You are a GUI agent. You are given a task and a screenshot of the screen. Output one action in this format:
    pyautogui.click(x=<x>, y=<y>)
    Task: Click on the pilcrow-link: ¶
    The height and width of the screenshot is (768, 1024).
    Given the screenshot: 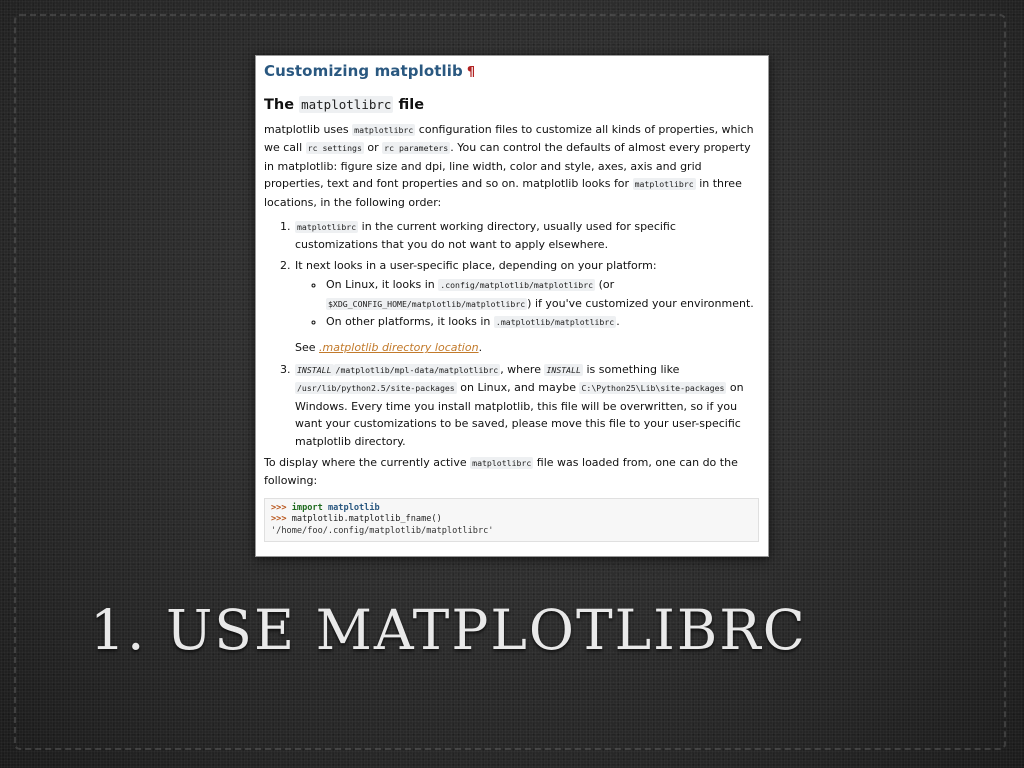 What is the action you would take?
    pyautogui.click(x=471, y=72)
    